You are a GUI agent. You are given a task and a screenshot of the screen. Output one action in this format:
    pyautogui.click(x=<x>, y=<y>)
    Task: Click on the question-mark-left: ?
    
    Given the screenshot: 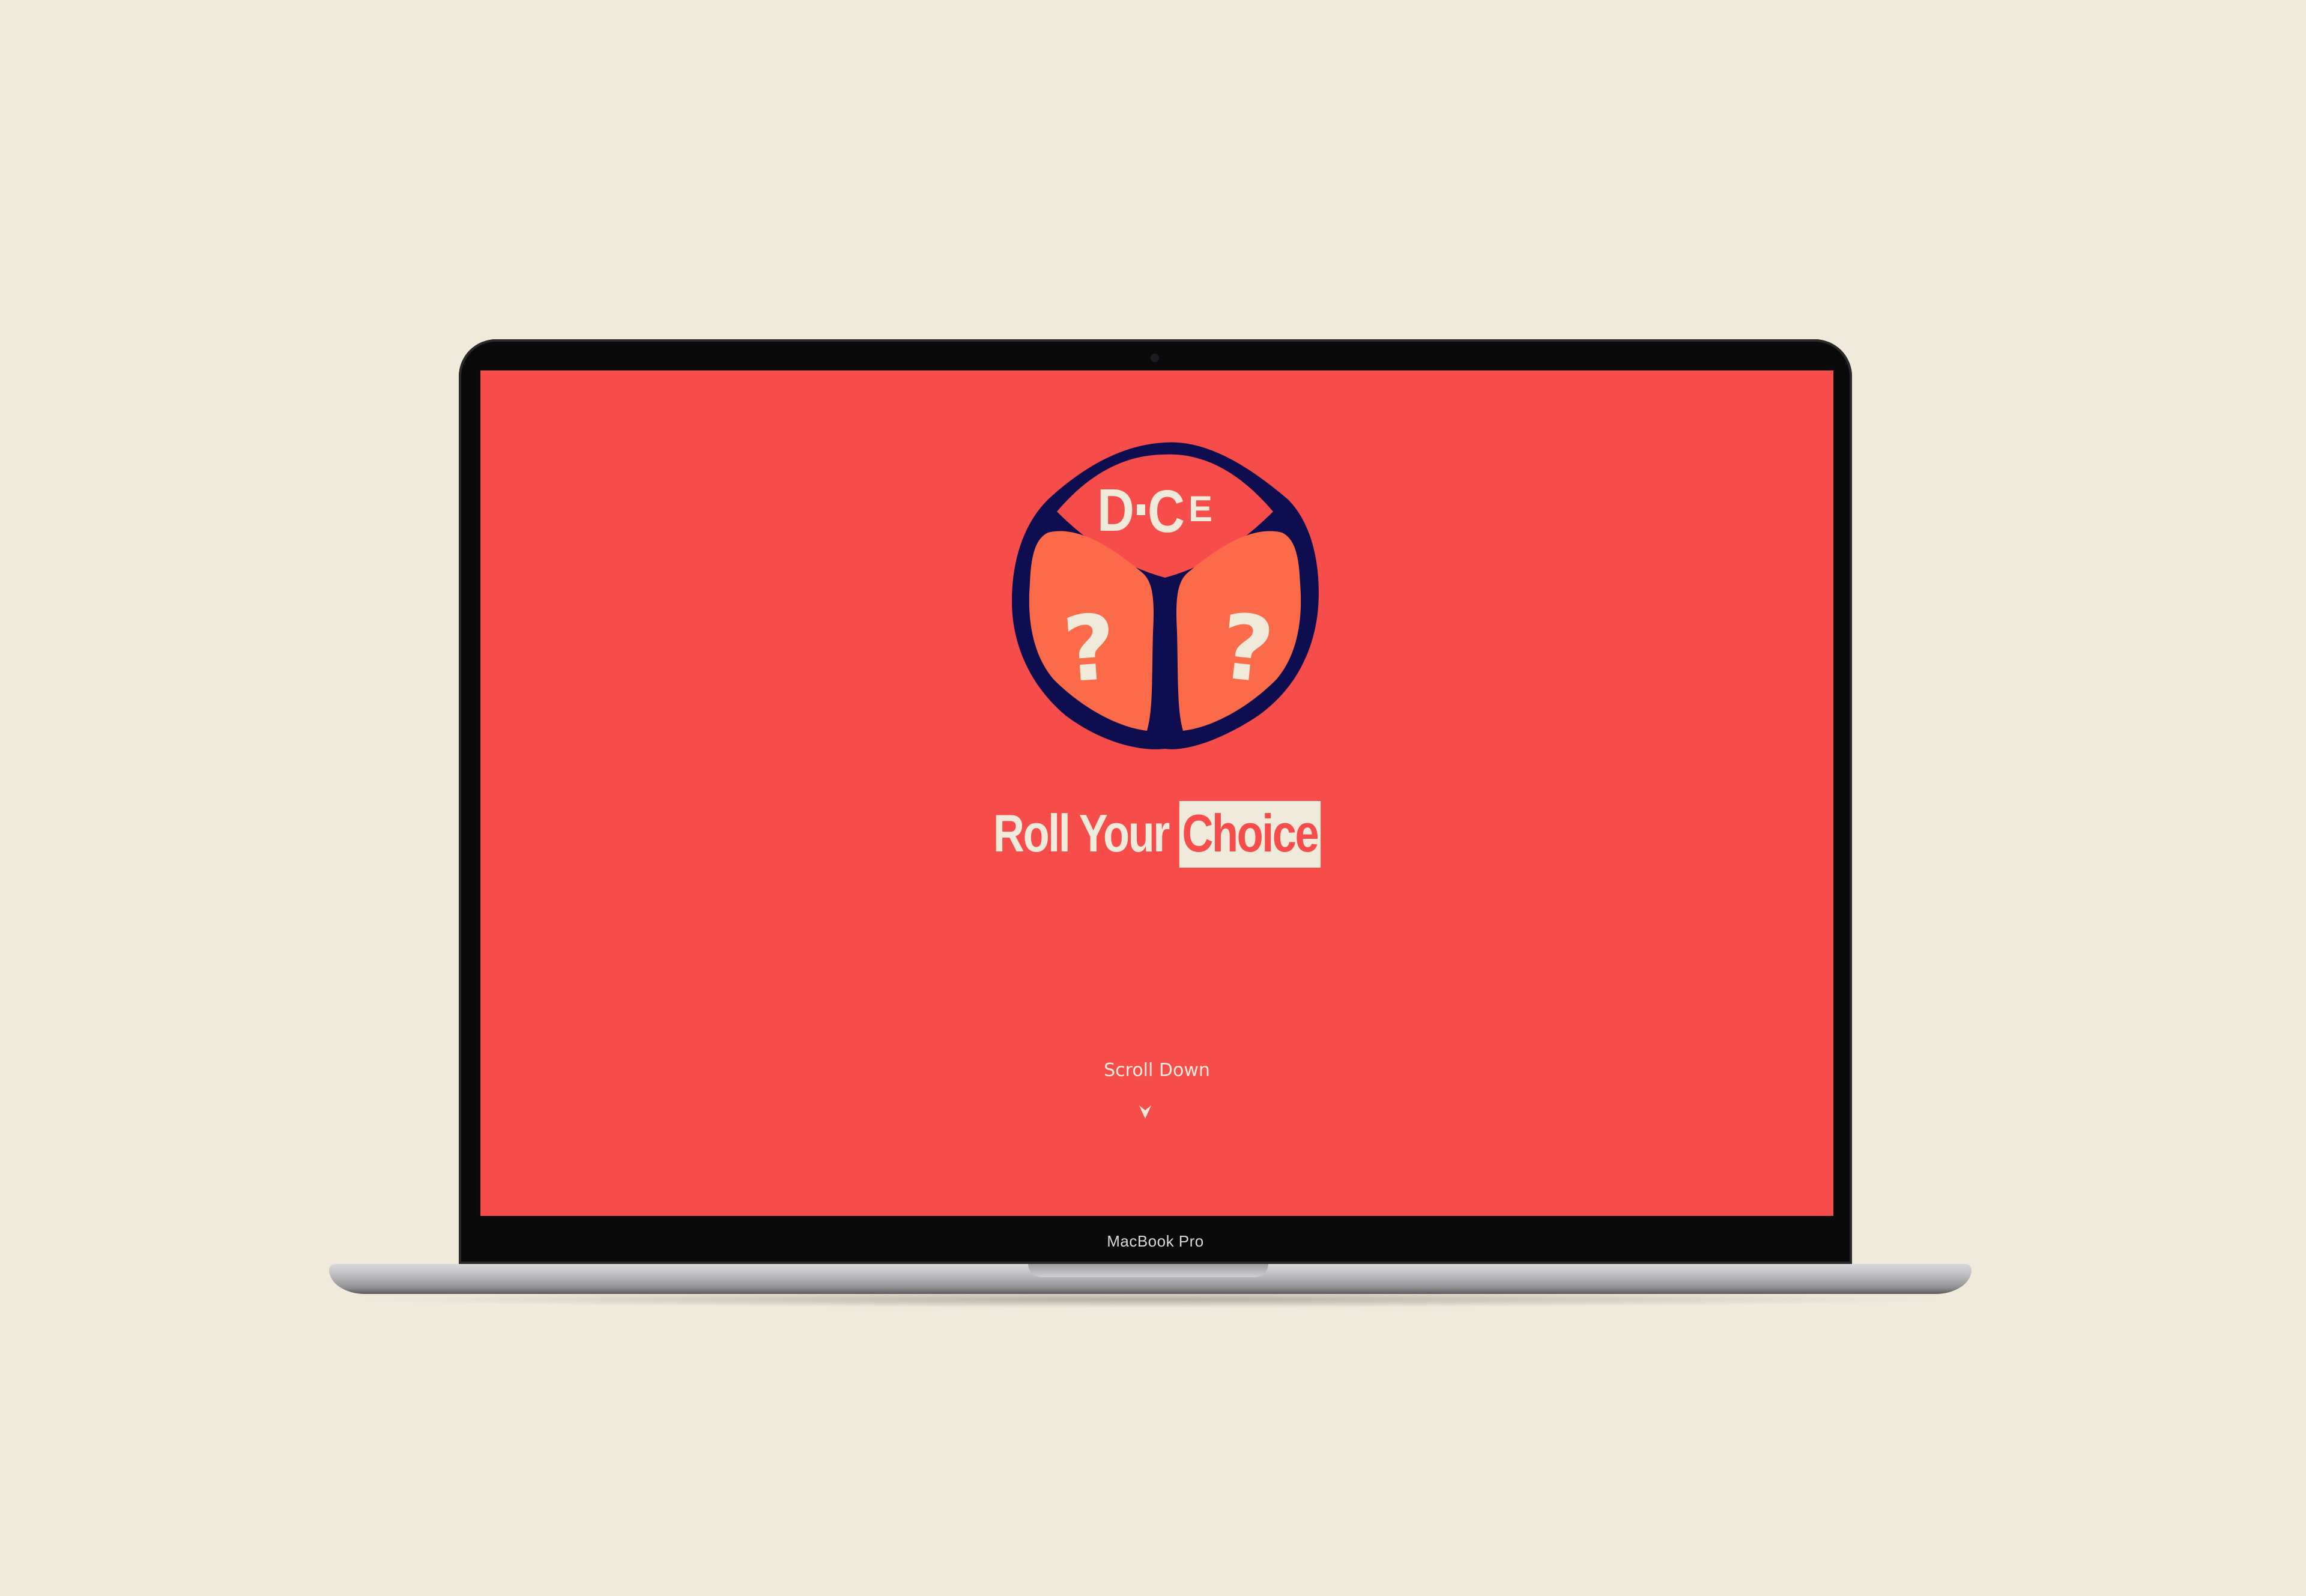 What is the action you would take?
    pyautogui.click(x=1089, y=649)
    